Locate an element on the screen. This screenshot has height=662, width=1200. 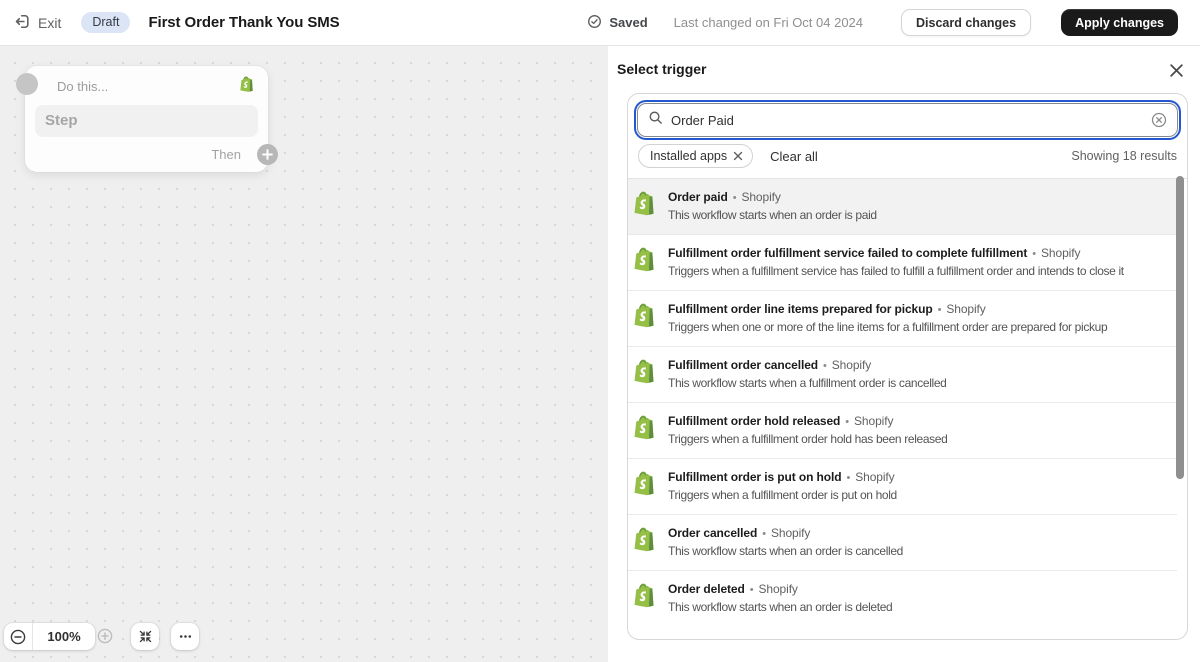
search-input is located at coordinates (907, 120).